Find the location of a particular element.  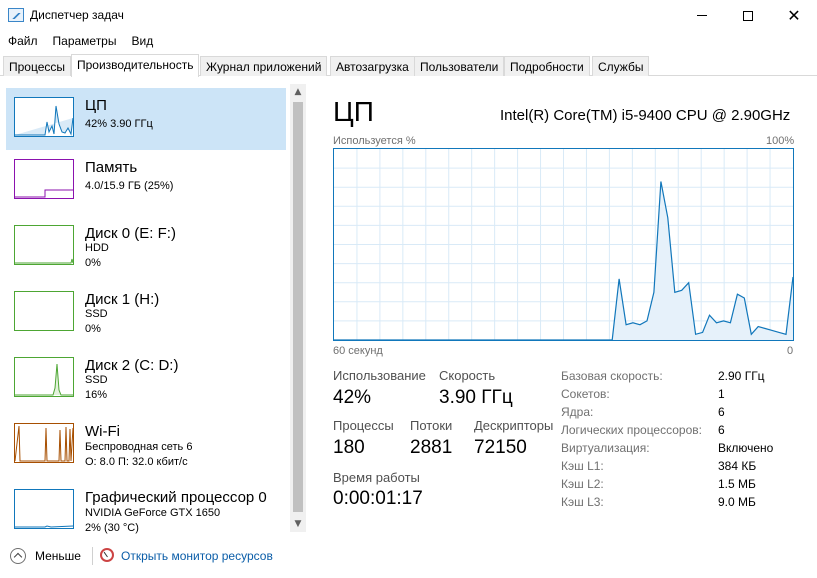

tab-performance: Производительность is located at coordinates (135, 65).